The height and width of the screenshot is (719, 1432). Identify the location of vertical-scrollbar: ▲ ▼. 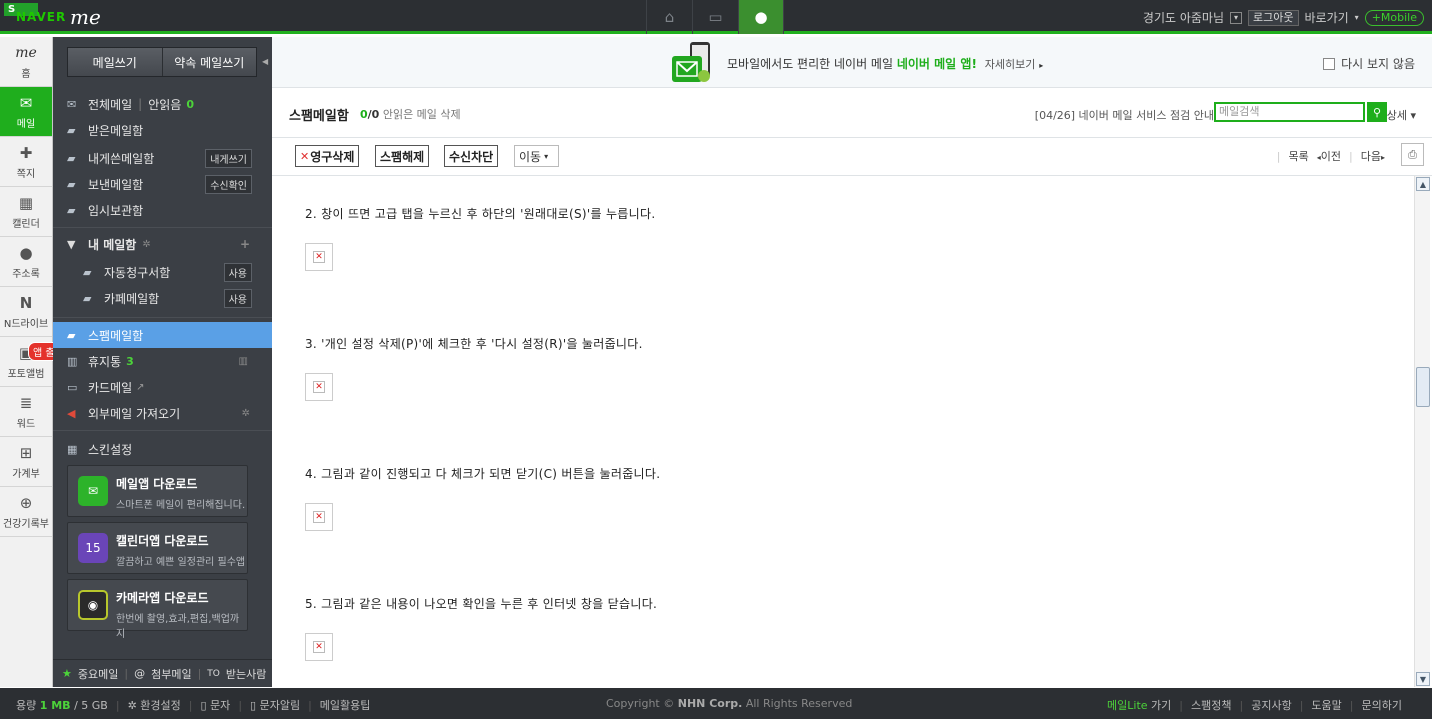
(1422, 431).